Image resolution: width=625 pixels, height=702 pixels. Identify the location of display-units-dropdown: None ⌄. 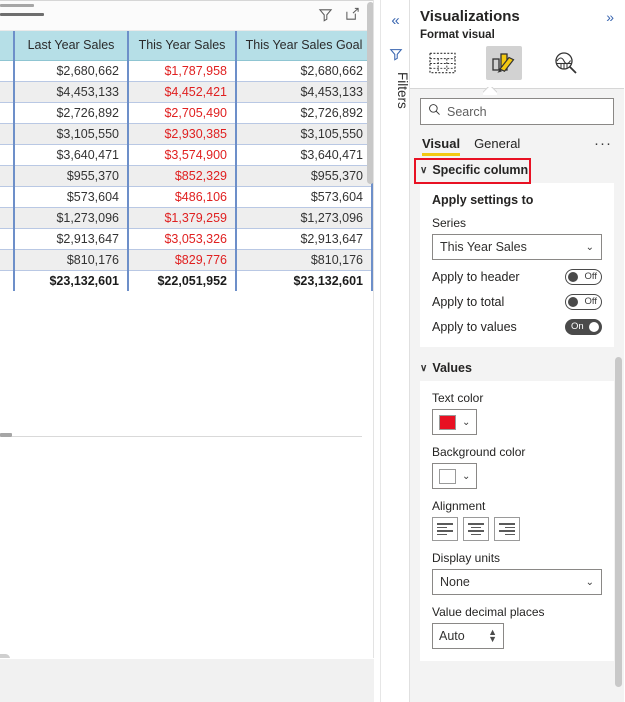
(517, 582).